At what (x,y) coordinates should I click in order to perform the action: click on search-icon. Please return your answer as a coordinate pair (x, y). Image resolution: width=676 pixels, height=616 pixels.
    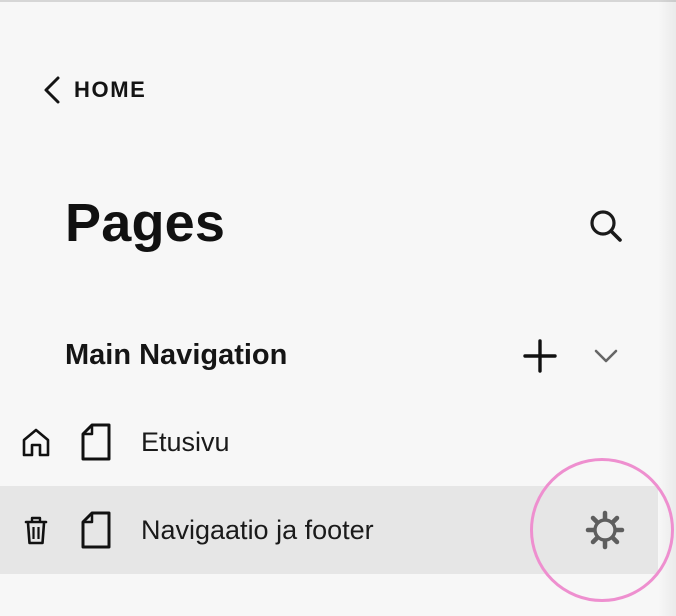
    Looking at the image, I should click on (606, 230).